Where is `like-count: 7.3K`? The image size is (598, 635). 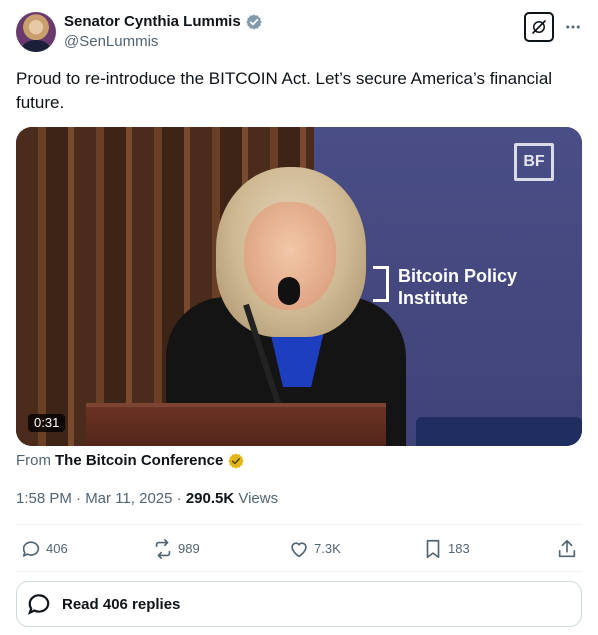 like-count: 7.3K is located at coordinates (327, 548).